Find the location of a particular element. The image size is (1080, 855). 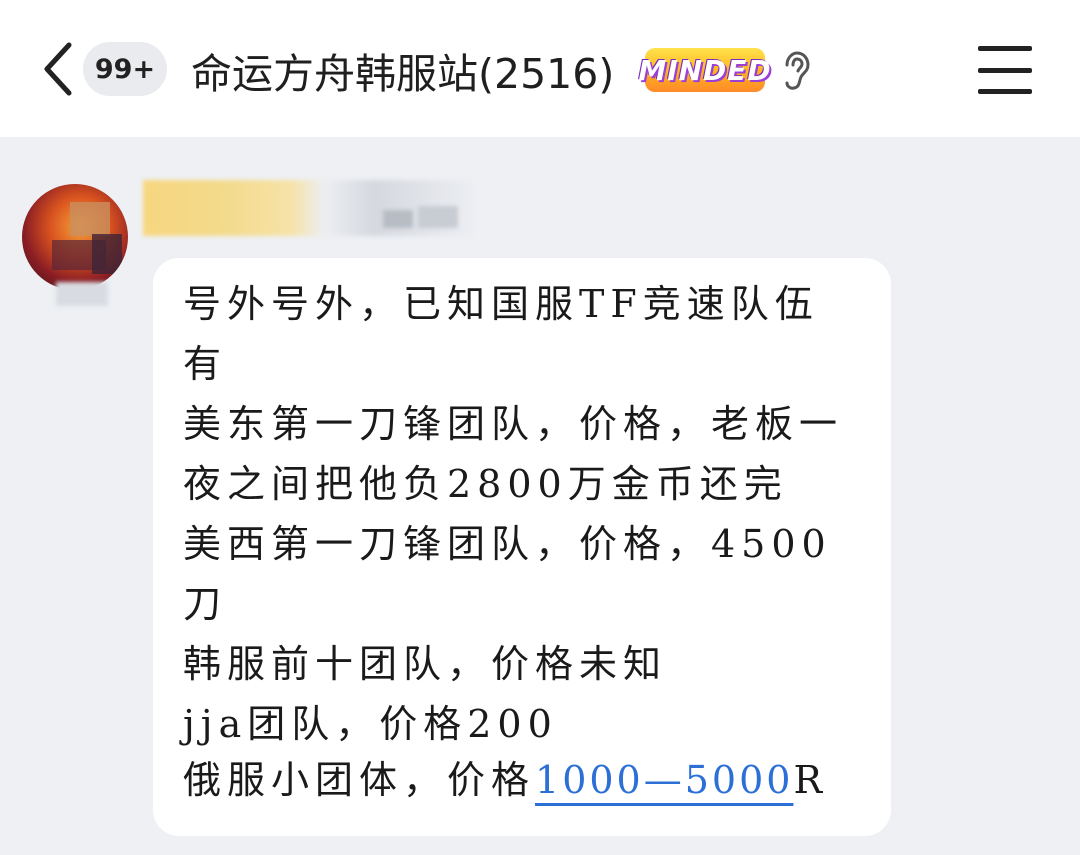

unread-count-badge: 99+ is located at coordinates (125, 69).